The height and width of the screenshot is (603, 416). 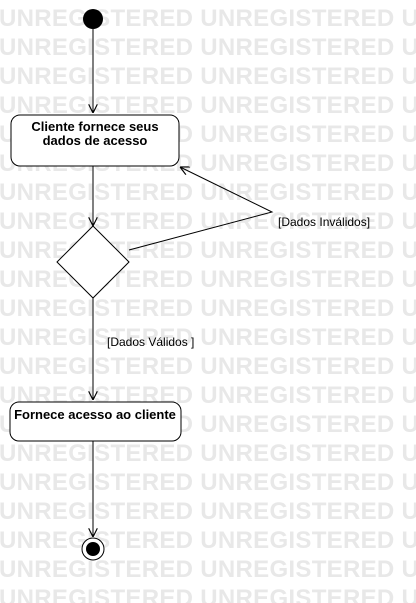 What do you see at coordinates (93, 549) in the screenshot?
I see `final-node` at bounding box center [93, 549].